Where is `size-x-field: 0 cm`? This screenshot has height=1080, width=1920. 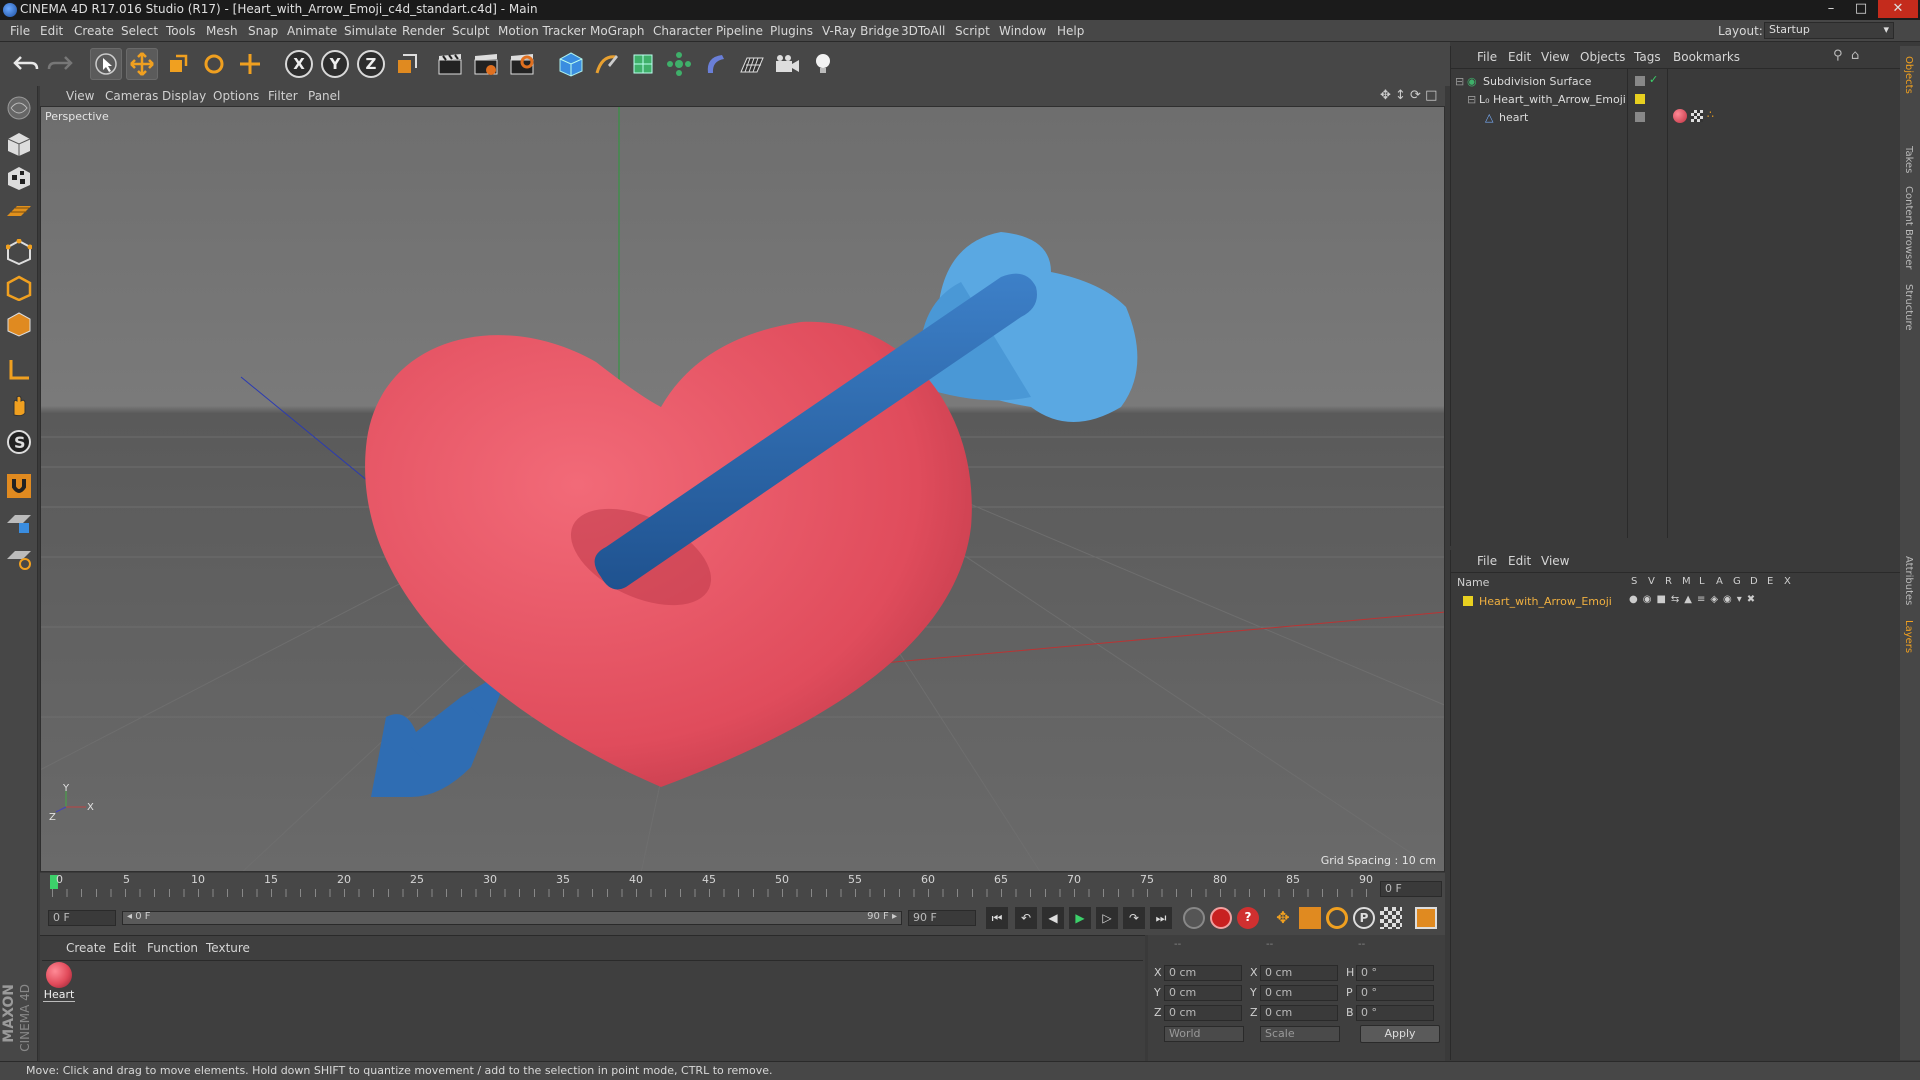 size-x-field: 0 cm is located at coordinates (1299, 973).